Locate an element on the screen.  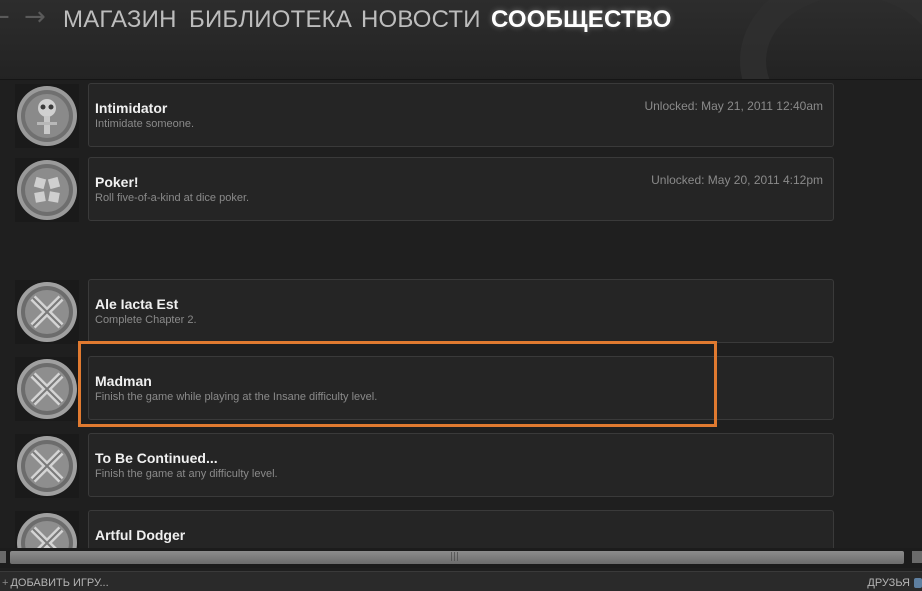
achievement-card: Ale Iacta Est Complete Chapter 2. is located at coordinates (461, 311).